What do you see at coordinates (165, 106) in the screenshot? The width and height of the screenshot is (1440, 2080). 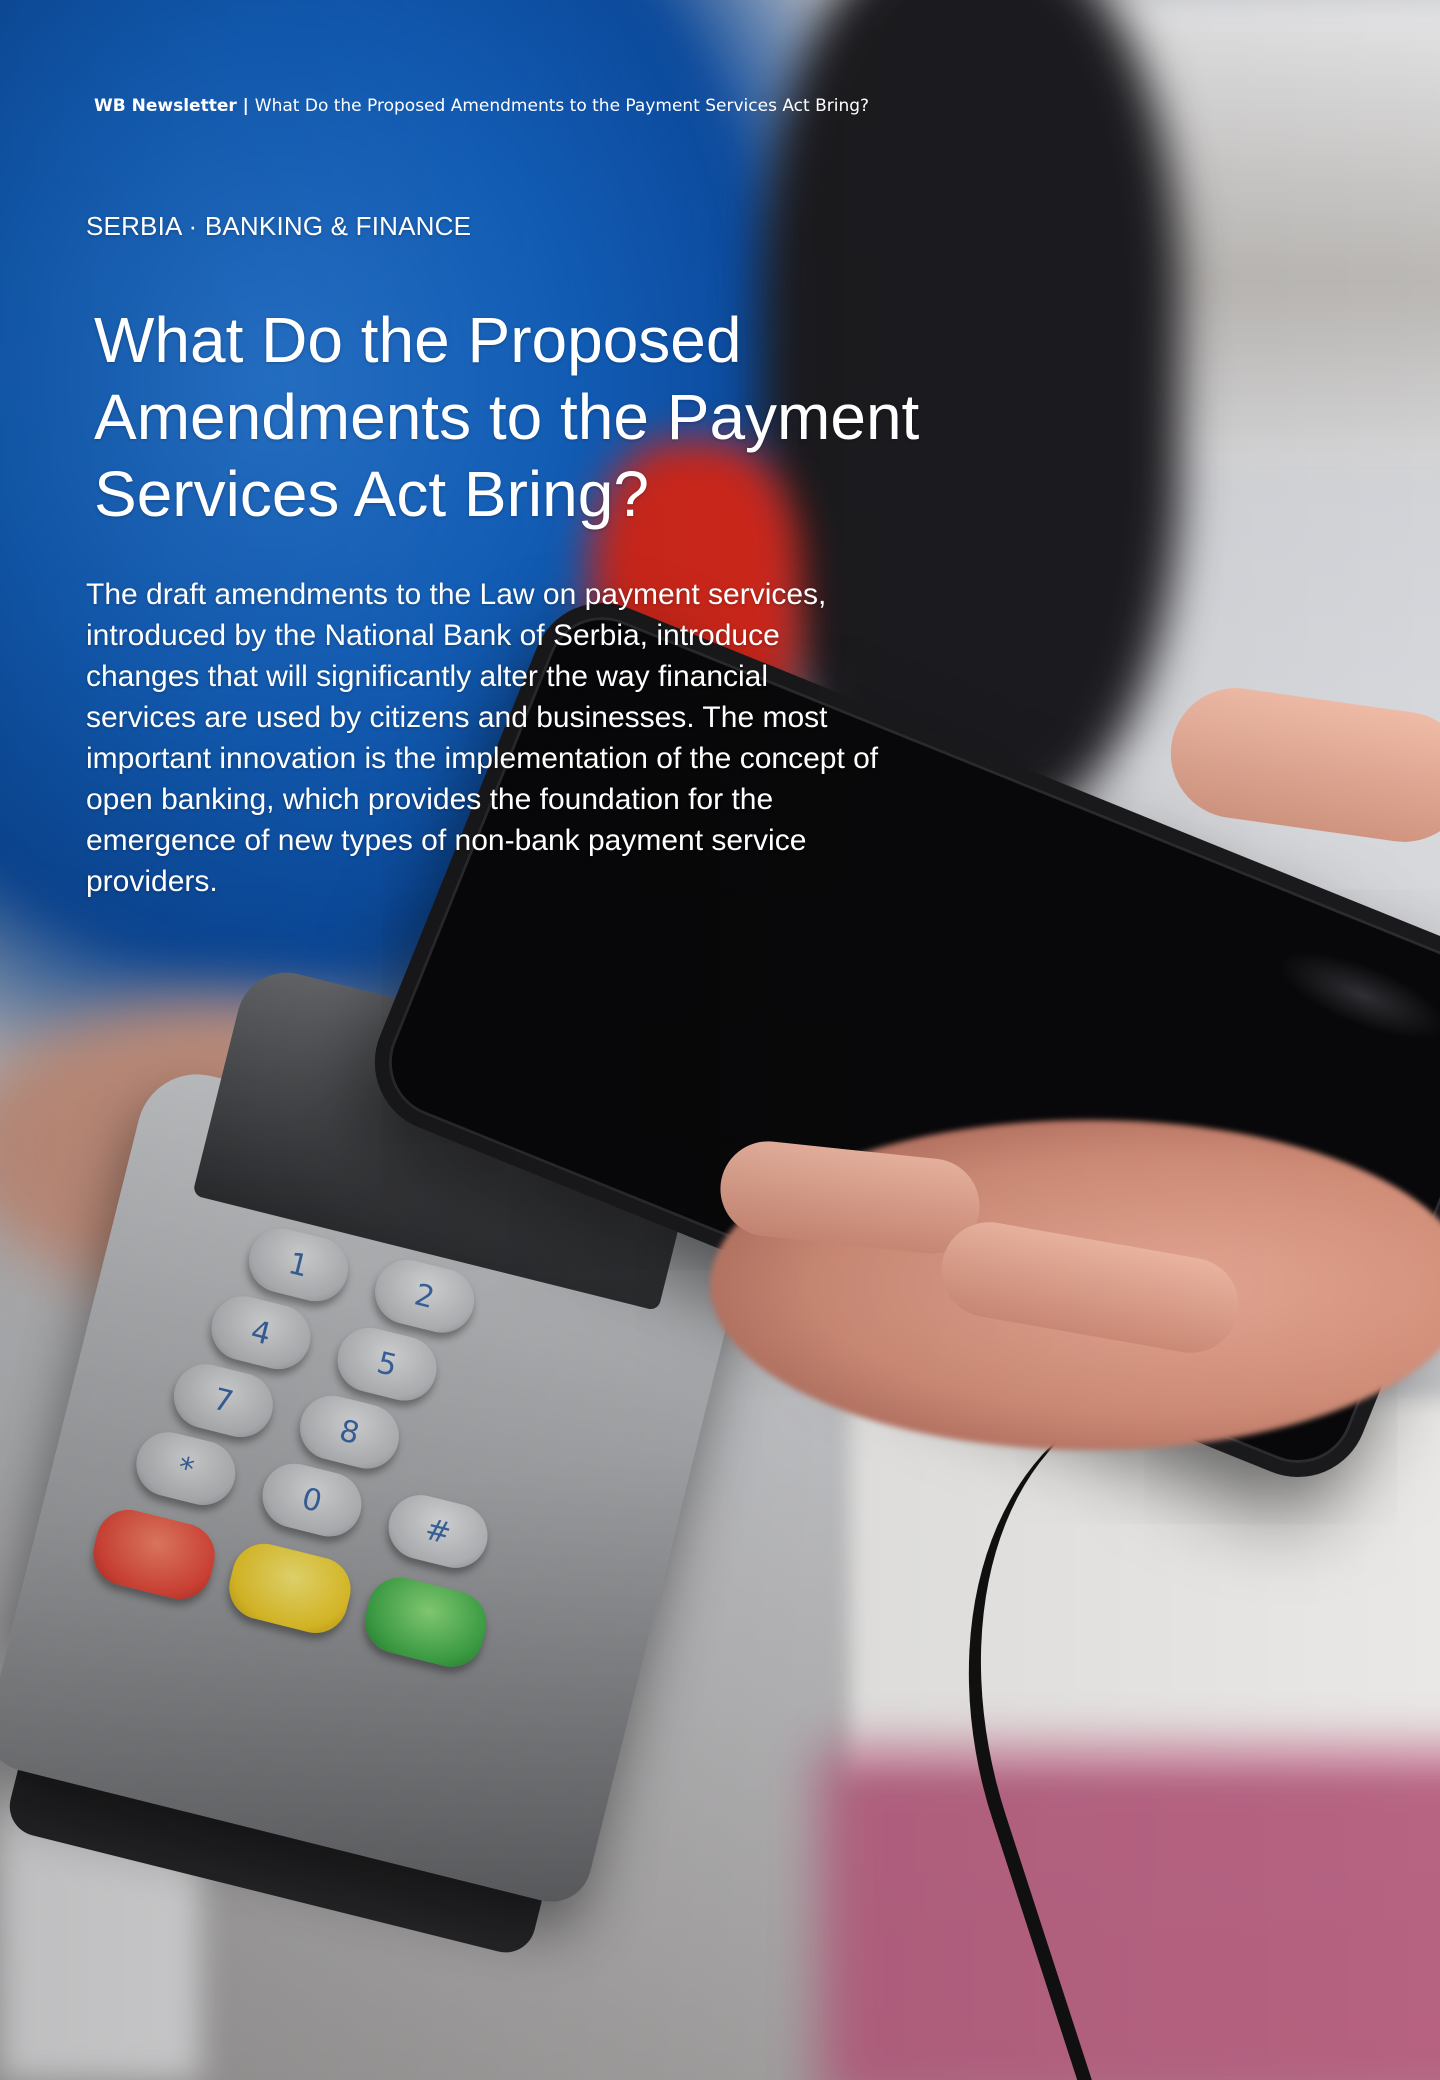 I see `newsletter-brand: WB Newsletter` at bounding box center [165, 106].